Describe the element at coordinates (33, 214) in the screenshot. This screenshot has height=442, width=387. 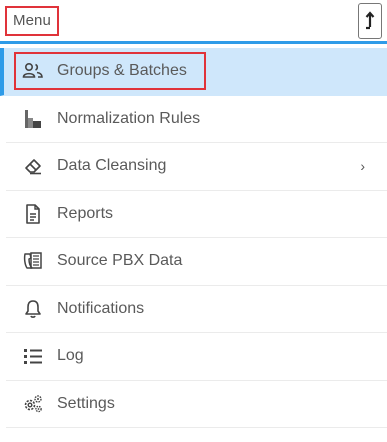
I see `document-icon` at that location.